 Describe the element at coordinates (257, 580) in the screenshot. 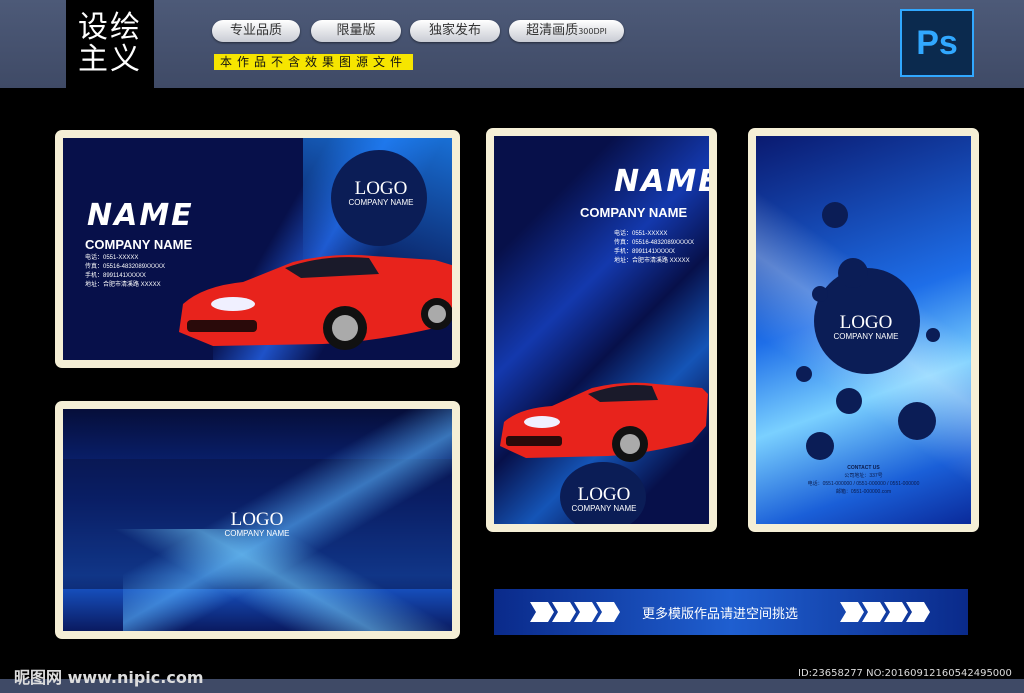

I see `light-ray` at that location.